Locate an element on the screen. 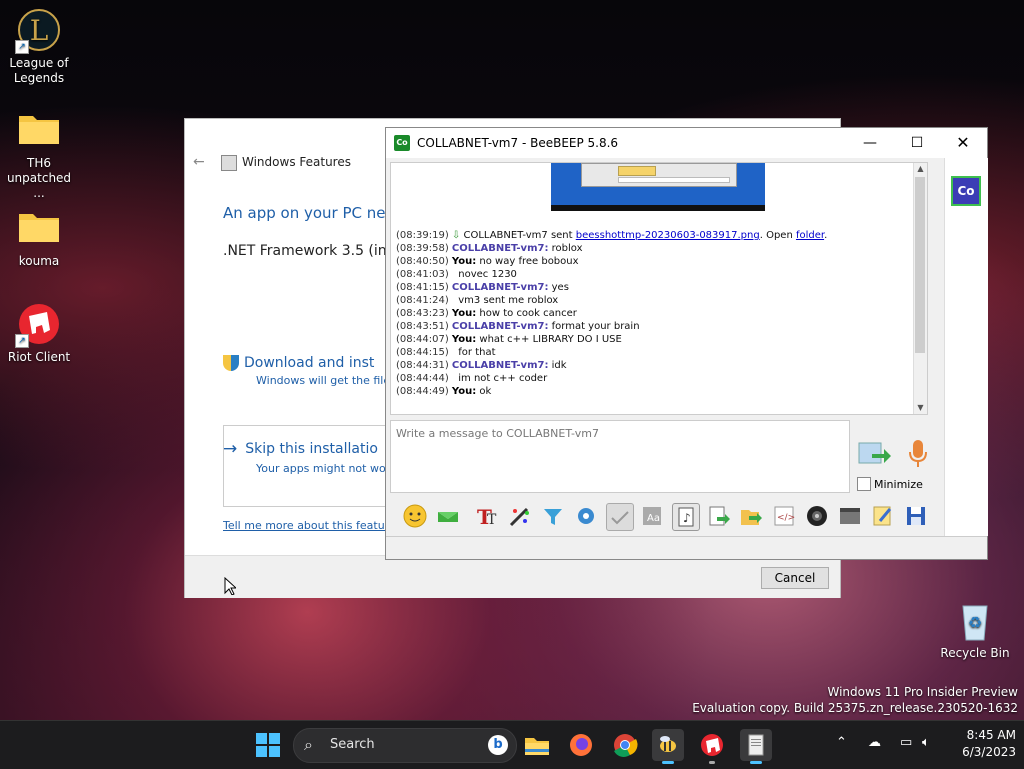  cloud-offline-icon: ☁ is located at coordinates (874, 742).